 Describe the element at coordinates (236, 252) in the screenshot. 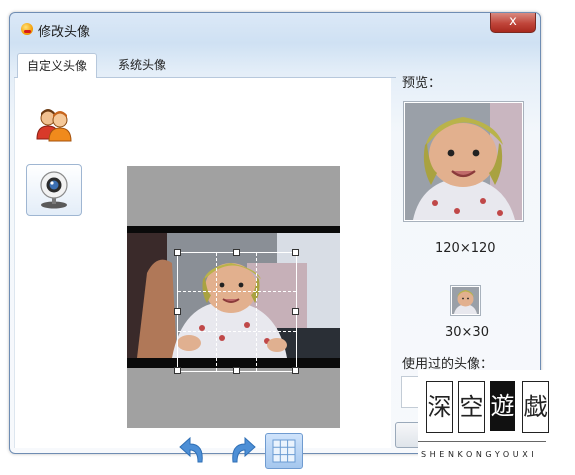

I see `crop-handle-n` at that location.